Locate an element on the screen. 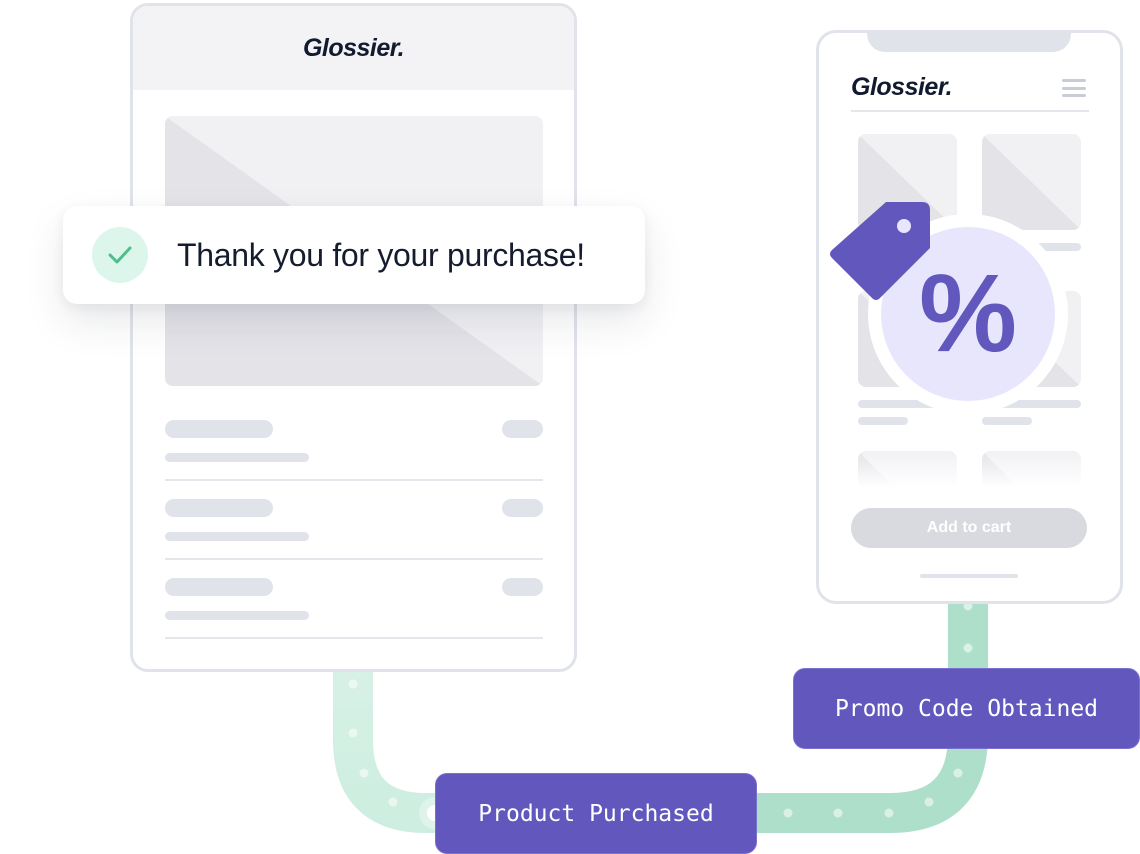 The height and width of the screenshot is (854, 1140). phone-brand-logo: Glossier. is located at coordinates (902, 87).